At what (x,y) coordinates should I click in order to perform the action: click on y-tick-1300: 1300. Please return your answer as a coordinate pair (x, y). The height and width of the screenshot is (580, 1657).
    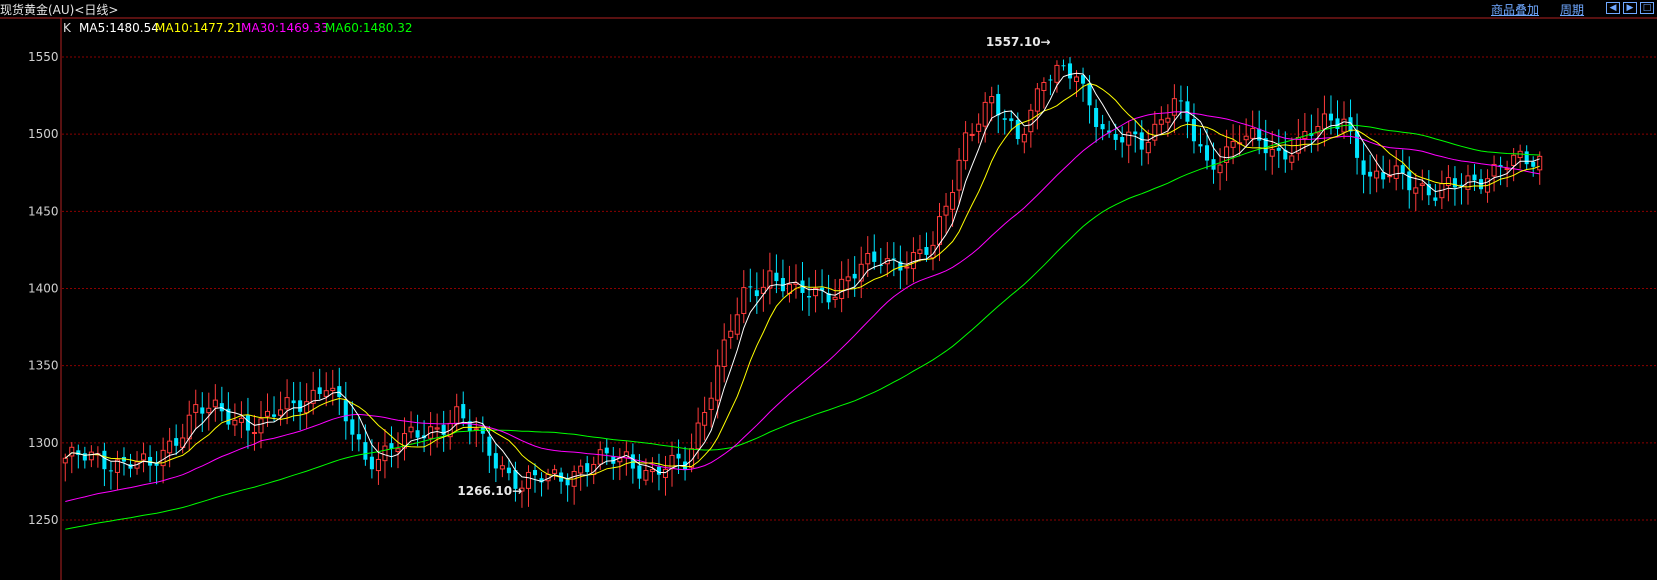
    Looking at the image, I should click on (43, 443).